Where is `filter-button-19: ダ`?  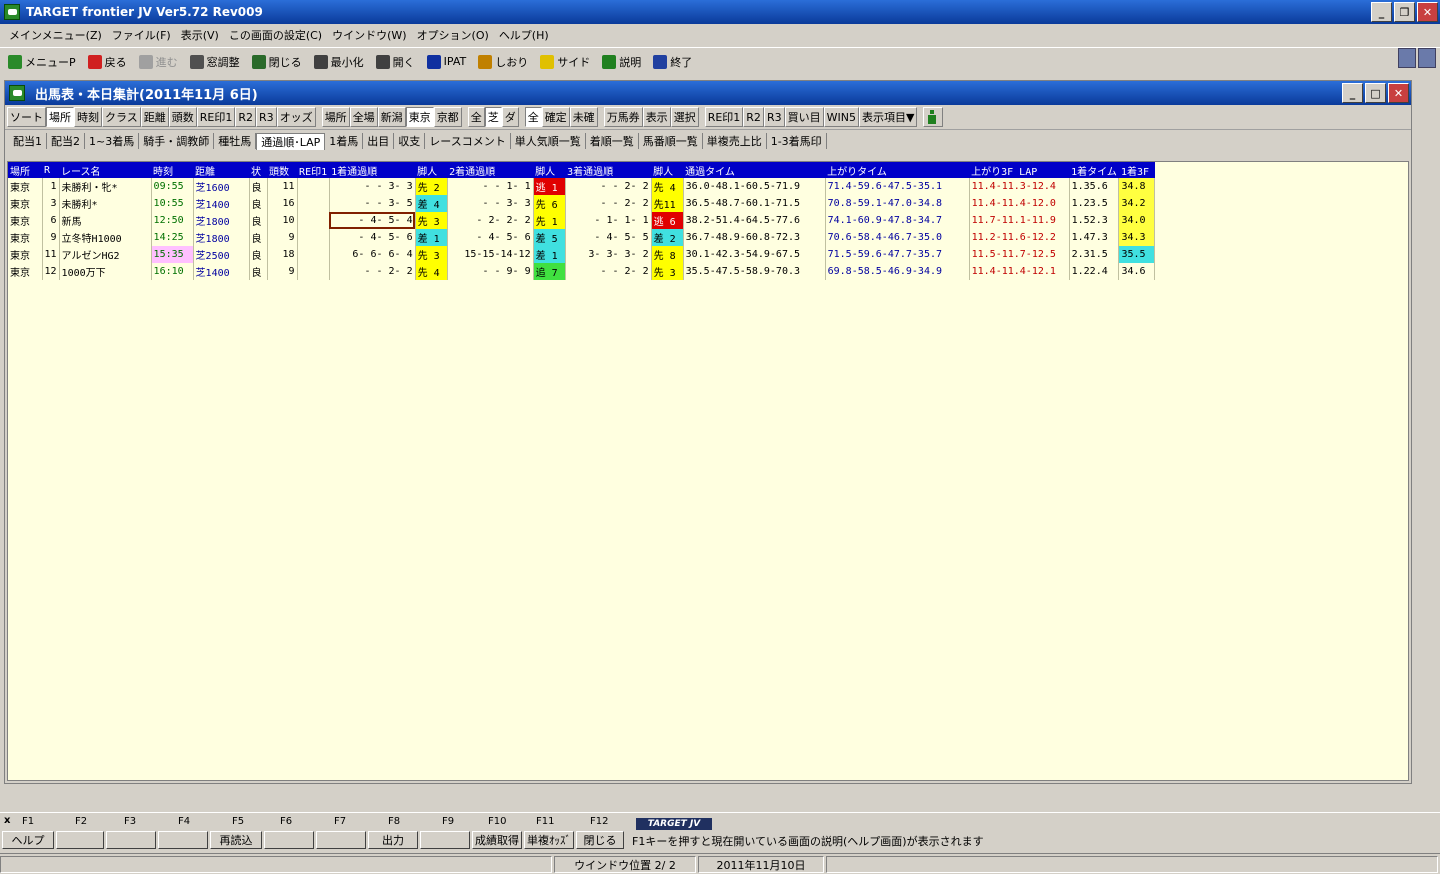
filter-button-19: ダ is located at coordinates (510, 117).